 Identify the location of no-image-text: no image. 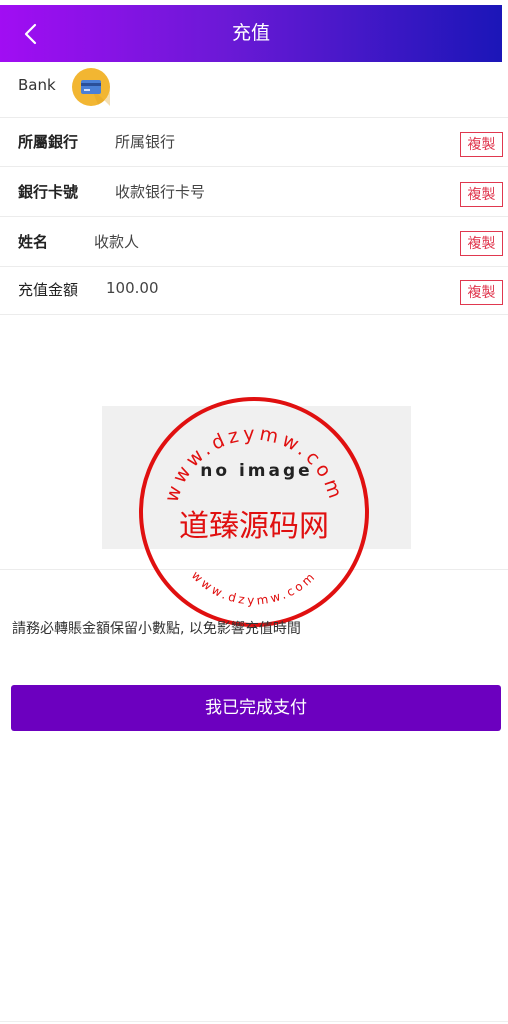
(256, 471).